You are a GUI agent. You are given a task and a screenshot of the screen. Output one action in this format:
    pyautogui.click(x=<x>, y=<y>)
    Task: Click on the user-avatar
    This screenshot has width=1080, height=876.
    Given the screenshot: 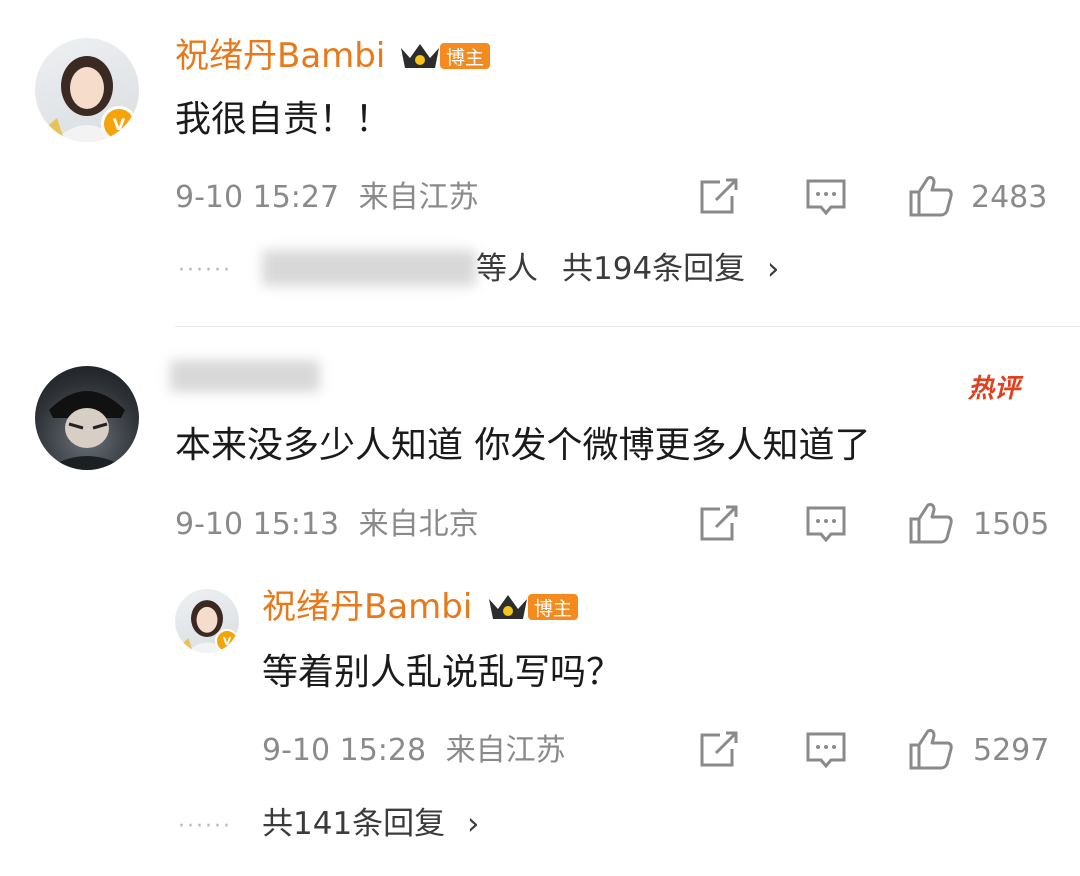 What is the action you would take?
    pyautogui.click(x=87, y=418)
    